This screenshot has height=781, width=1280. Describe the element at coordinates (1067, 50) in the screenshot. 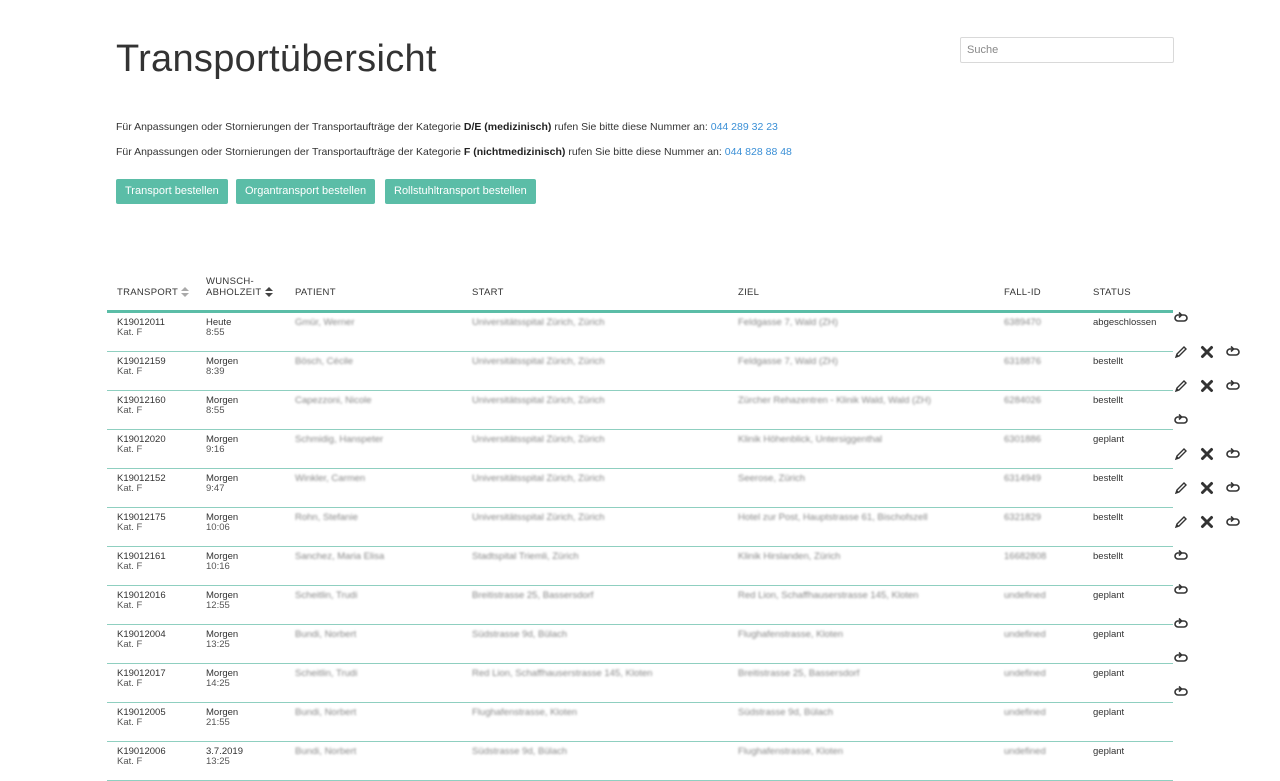

I see `search-input` at that location.